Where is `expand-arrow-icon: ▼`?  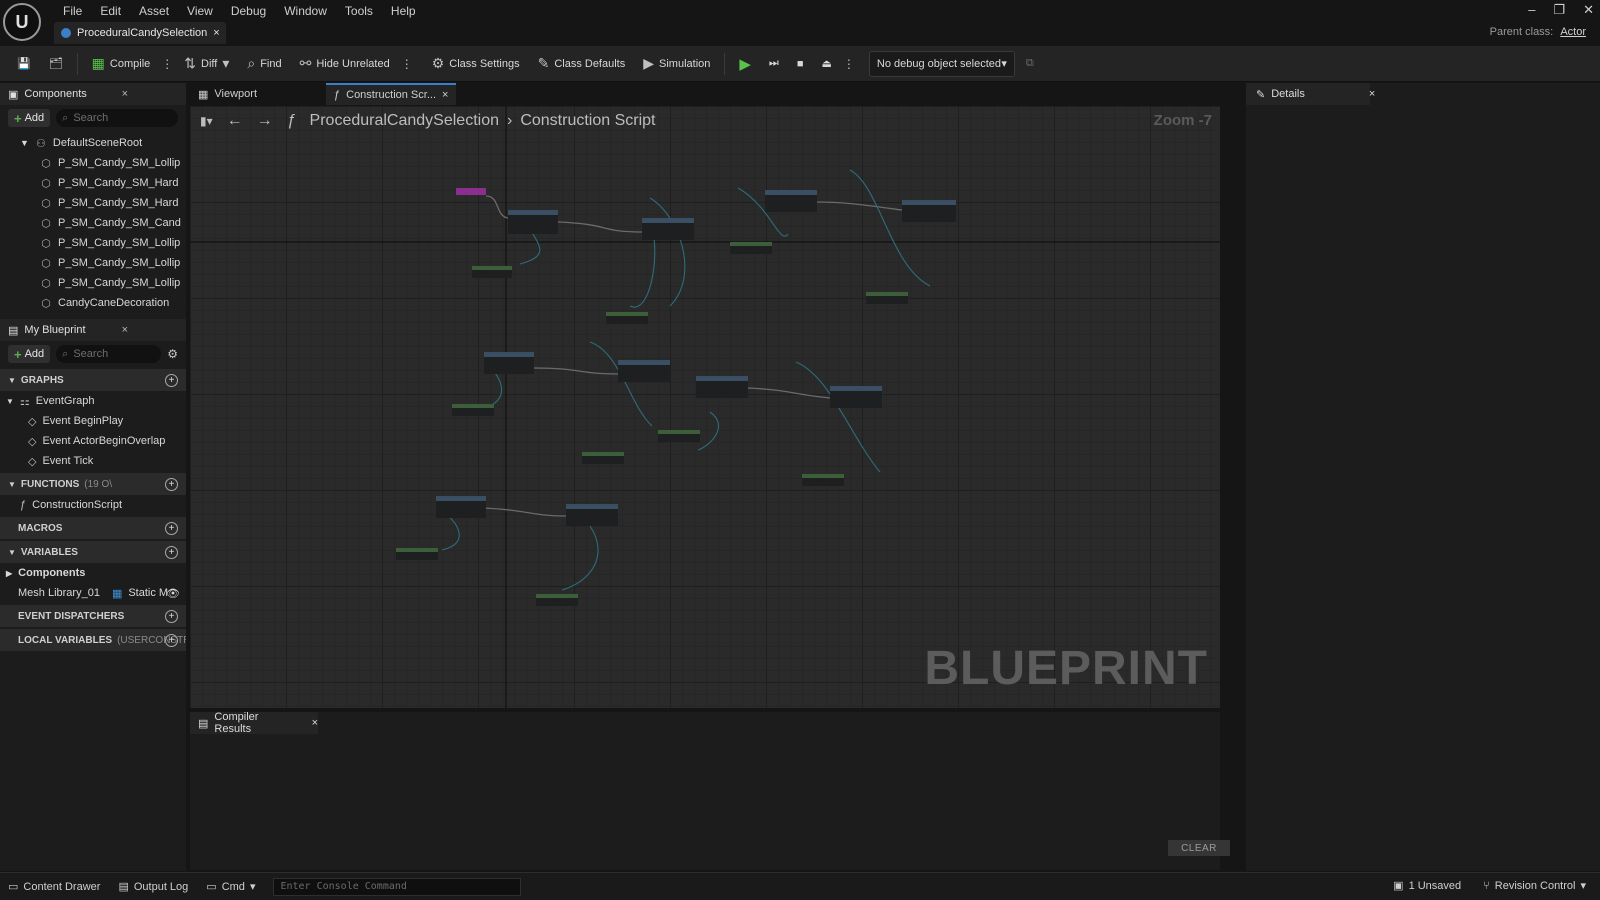 expand-arrow-icon: ▼ is located at coordinates (24, 143).